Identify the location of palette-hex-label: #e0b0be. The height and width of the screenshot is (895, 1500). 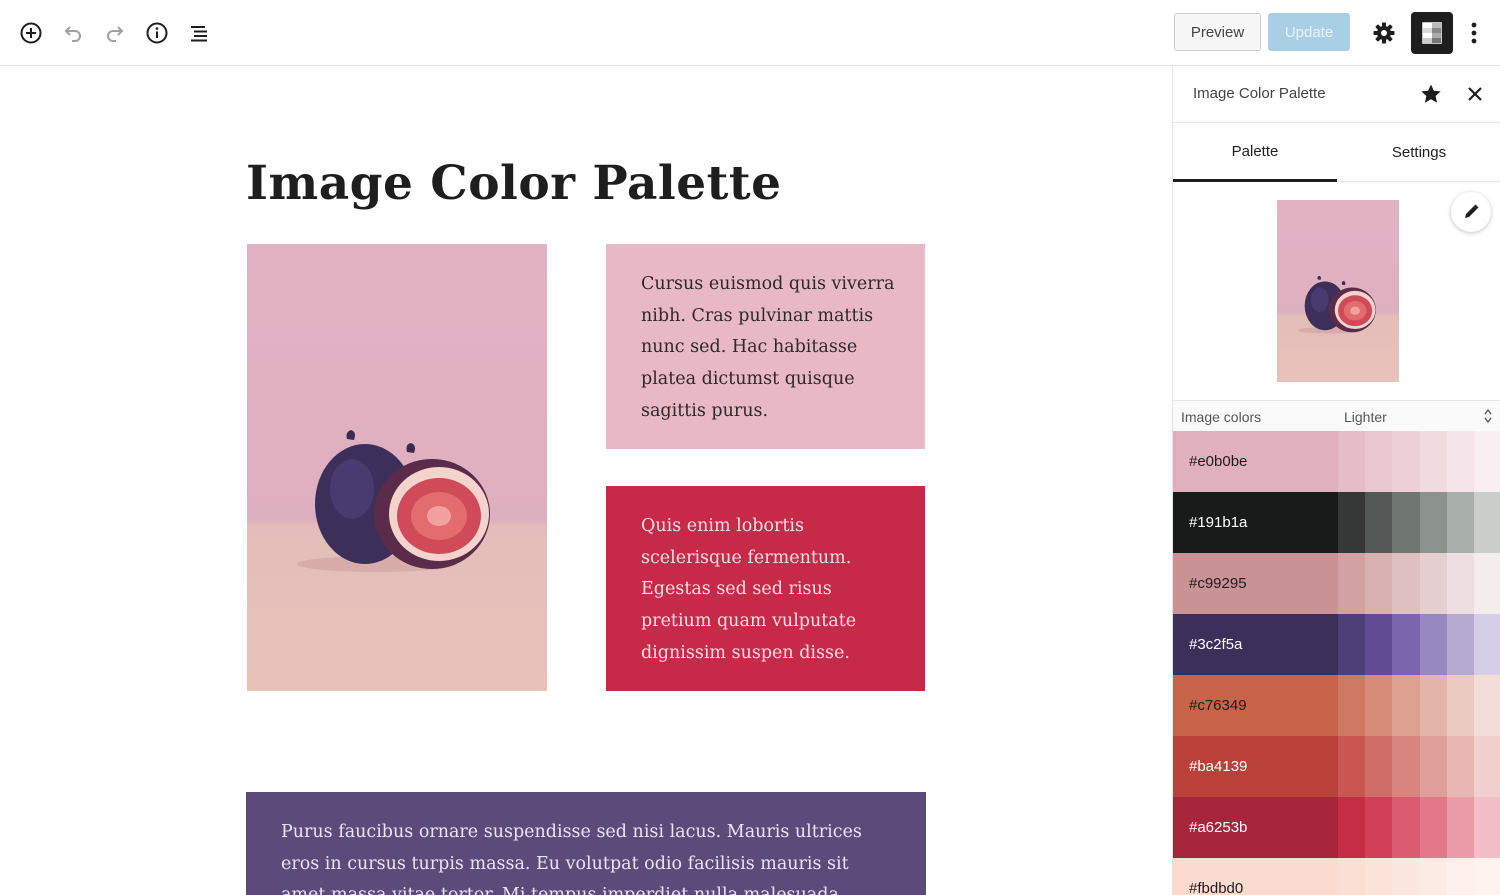
(1218, 461).